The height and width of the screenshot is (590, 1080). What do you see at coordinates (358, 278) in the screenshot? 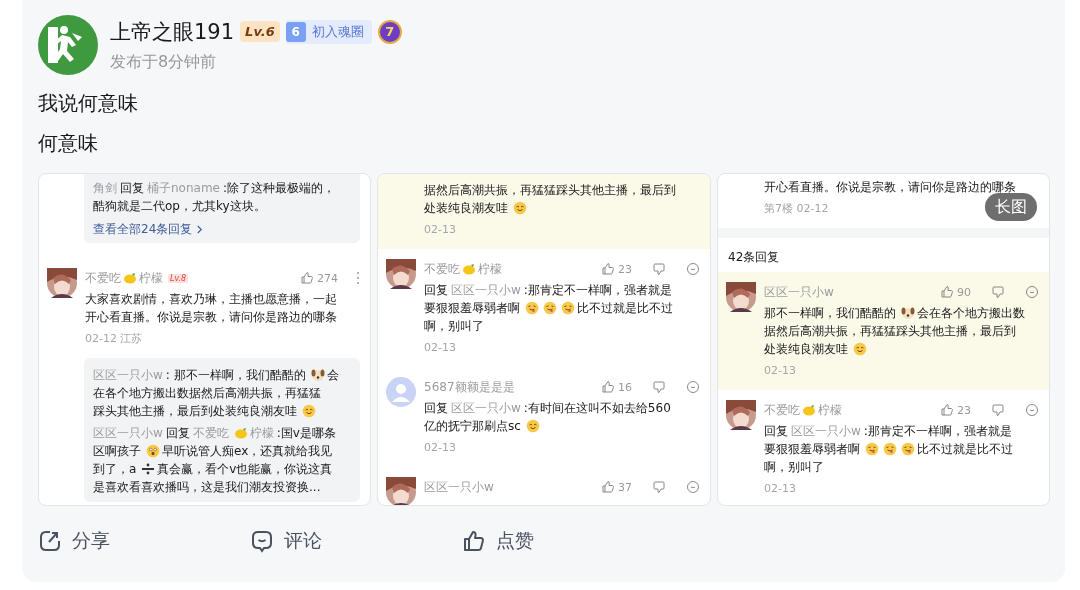
I see `more-icon` at bounding box center [358, 278].